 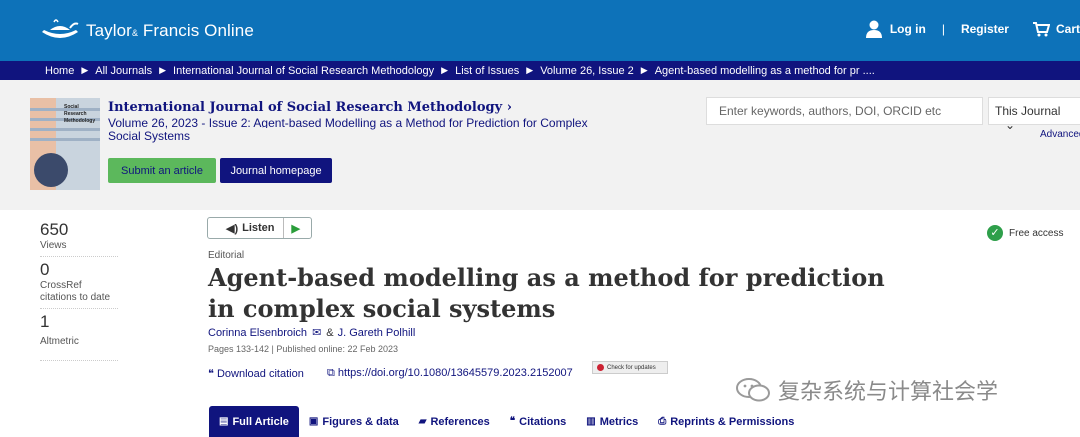 What do you see at coordinates (332, 373) in the screenshot?
I see `external-link-icon: ⧉` at bounding box center [332, 373].